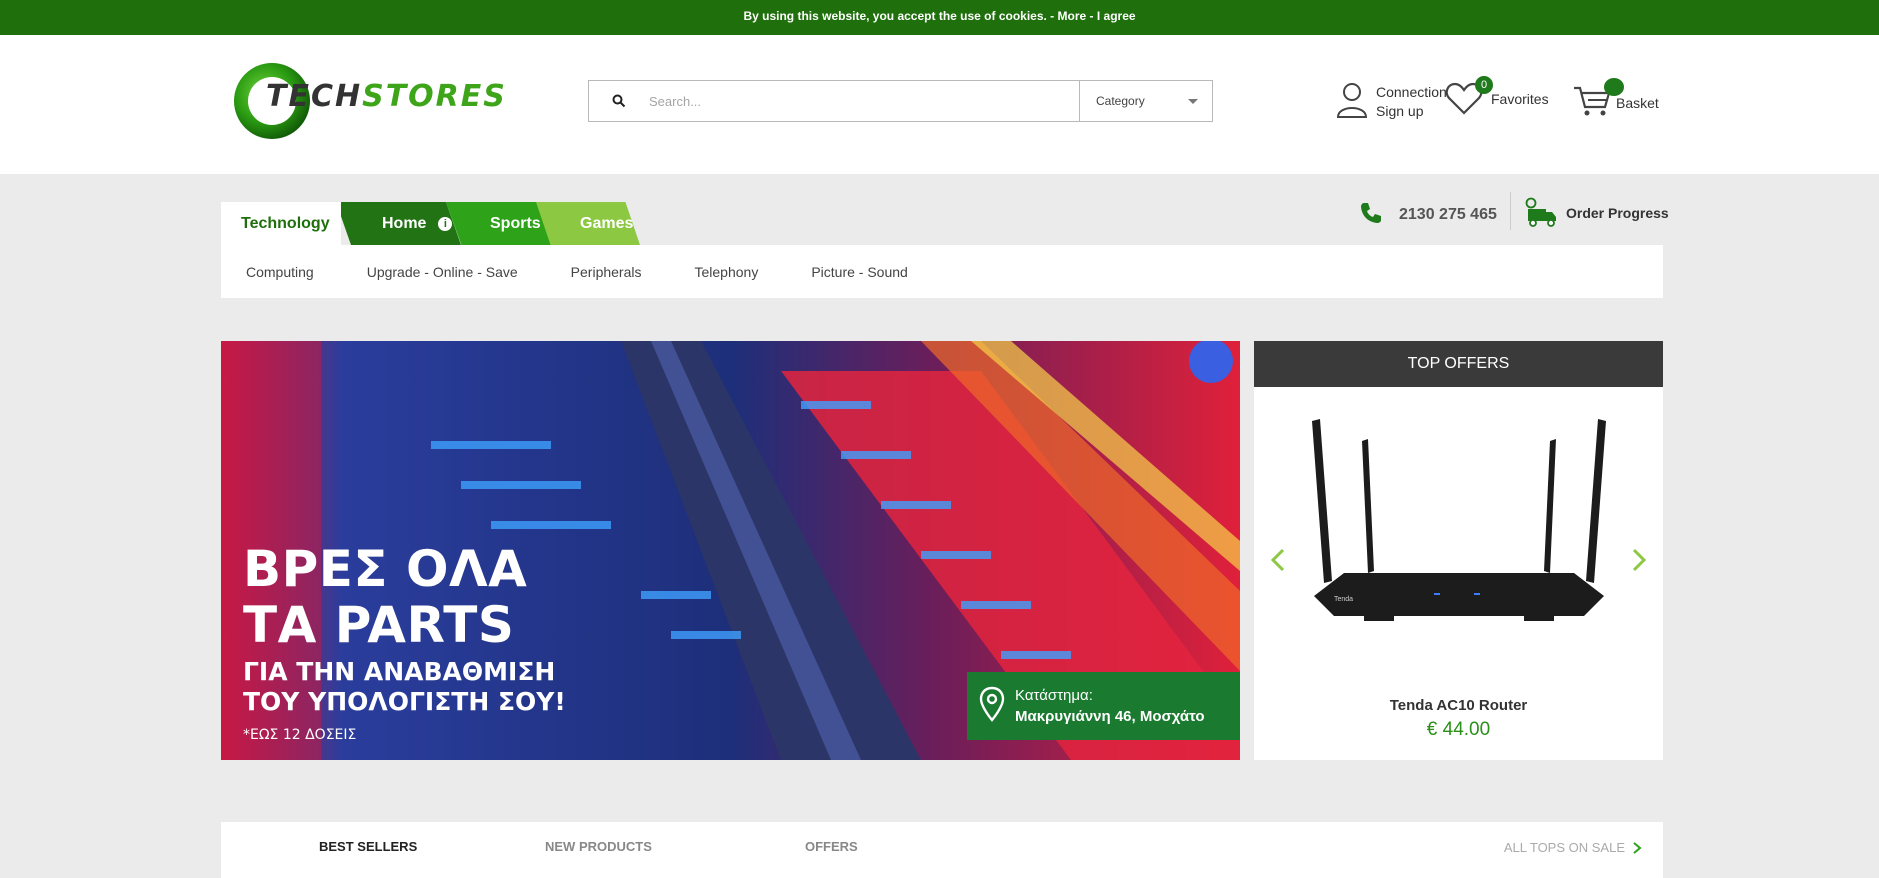 The image size is (1879, 878). Describe the element at coordinates (1448, 215) in the screenshot. I see `phone-number: 2130 275 465` at that location.